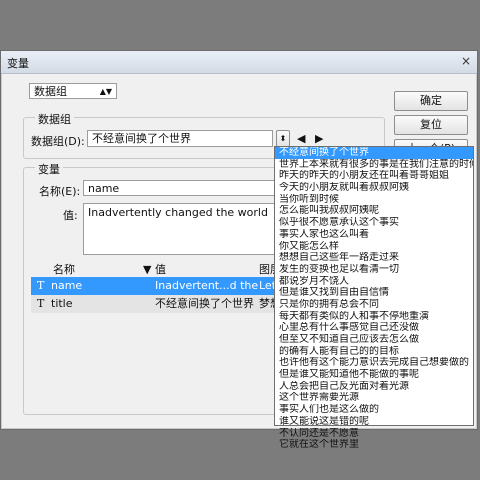 The image size is (480, 480). I want to click on ok-button: 确定, so click(431, 101).